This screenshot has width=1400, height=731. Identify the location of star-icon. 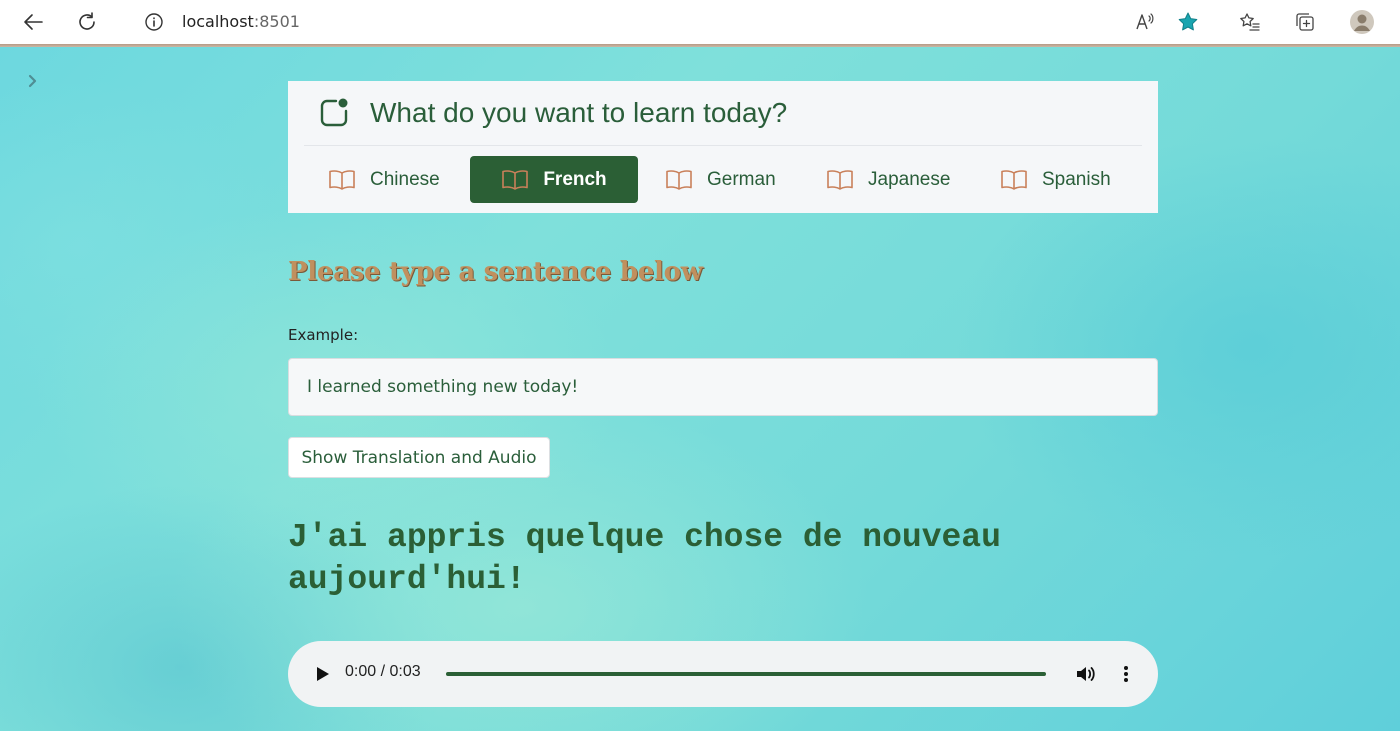
(1188, 21).